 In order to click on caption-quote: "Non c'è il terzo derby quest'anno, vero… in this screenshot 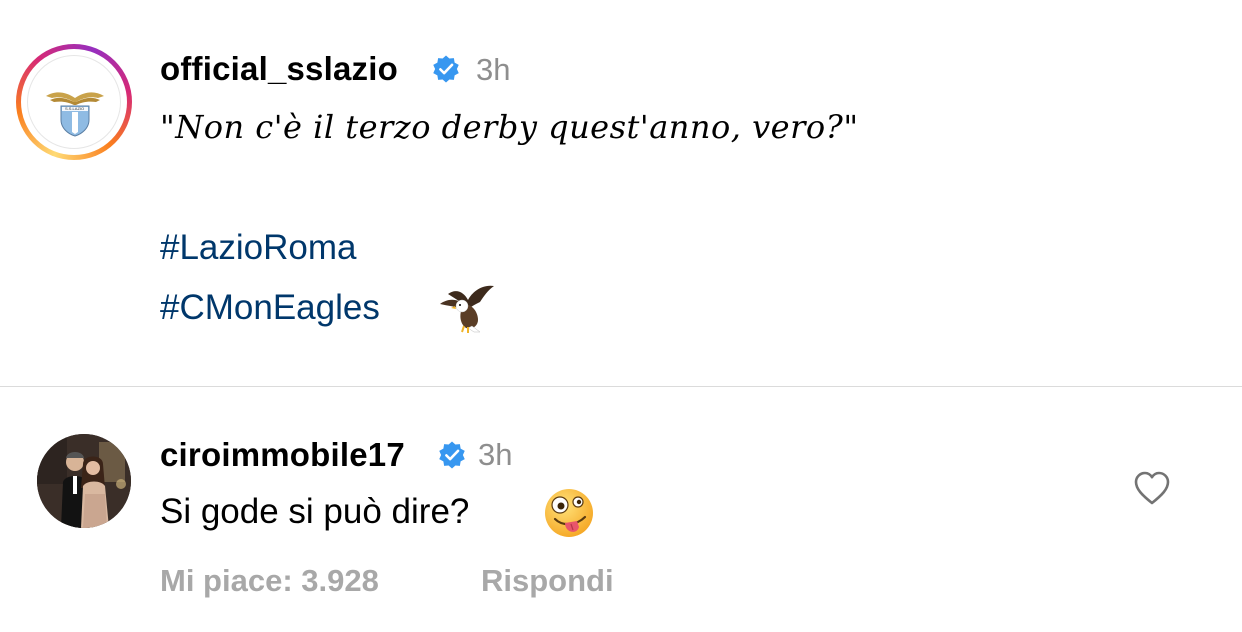, I will do `click(509, 127)`.